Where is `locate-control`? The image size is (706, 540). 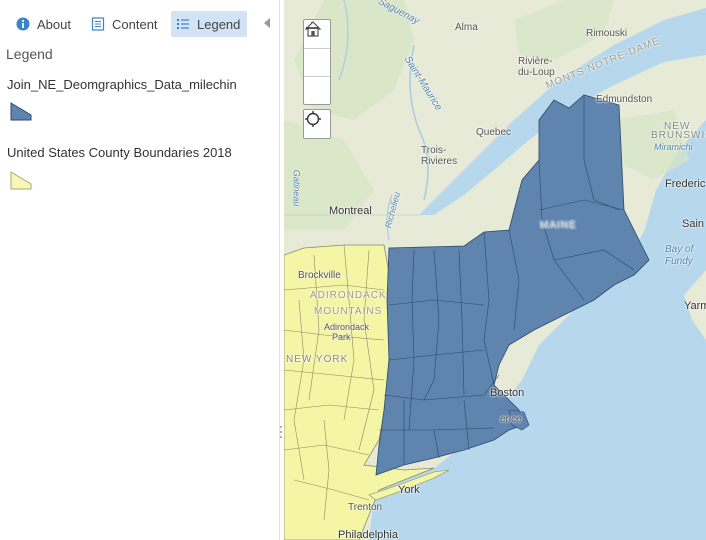 locate-control is located at coordinates (317, 124).